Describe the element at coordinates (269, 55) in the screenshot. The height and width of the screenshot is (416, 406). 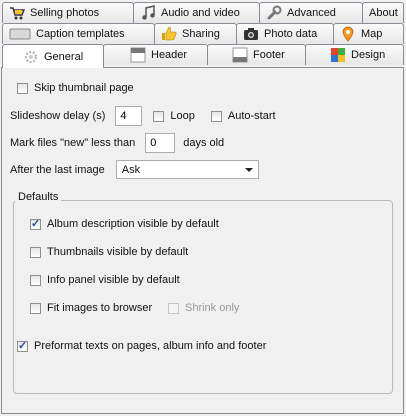
I see `tab-label: Footer` at that location.